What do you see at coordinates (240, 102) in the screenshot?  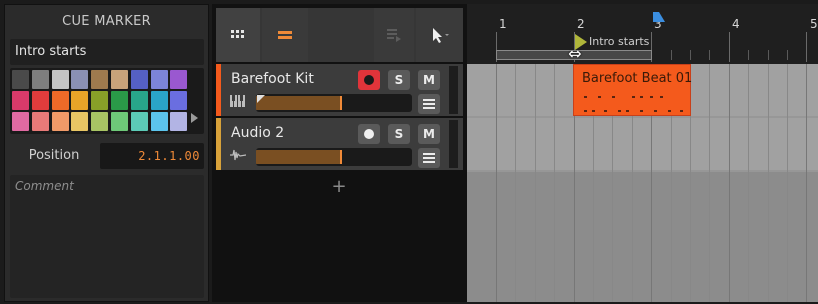 I see `piano-icon` at bounding box center [240, 102].